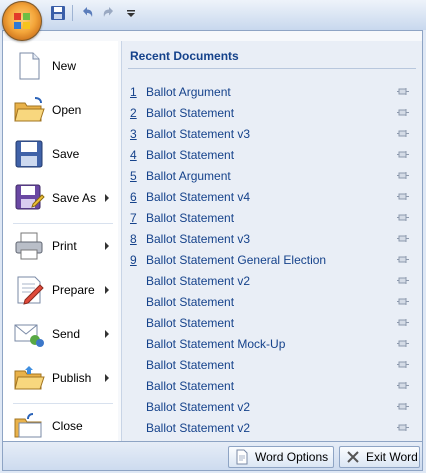 The height and width of the screenshot is (473, 426). Describe the element at coordinates (133, 197) in the screenshot. I see `recent-document-number: 6` at that location.